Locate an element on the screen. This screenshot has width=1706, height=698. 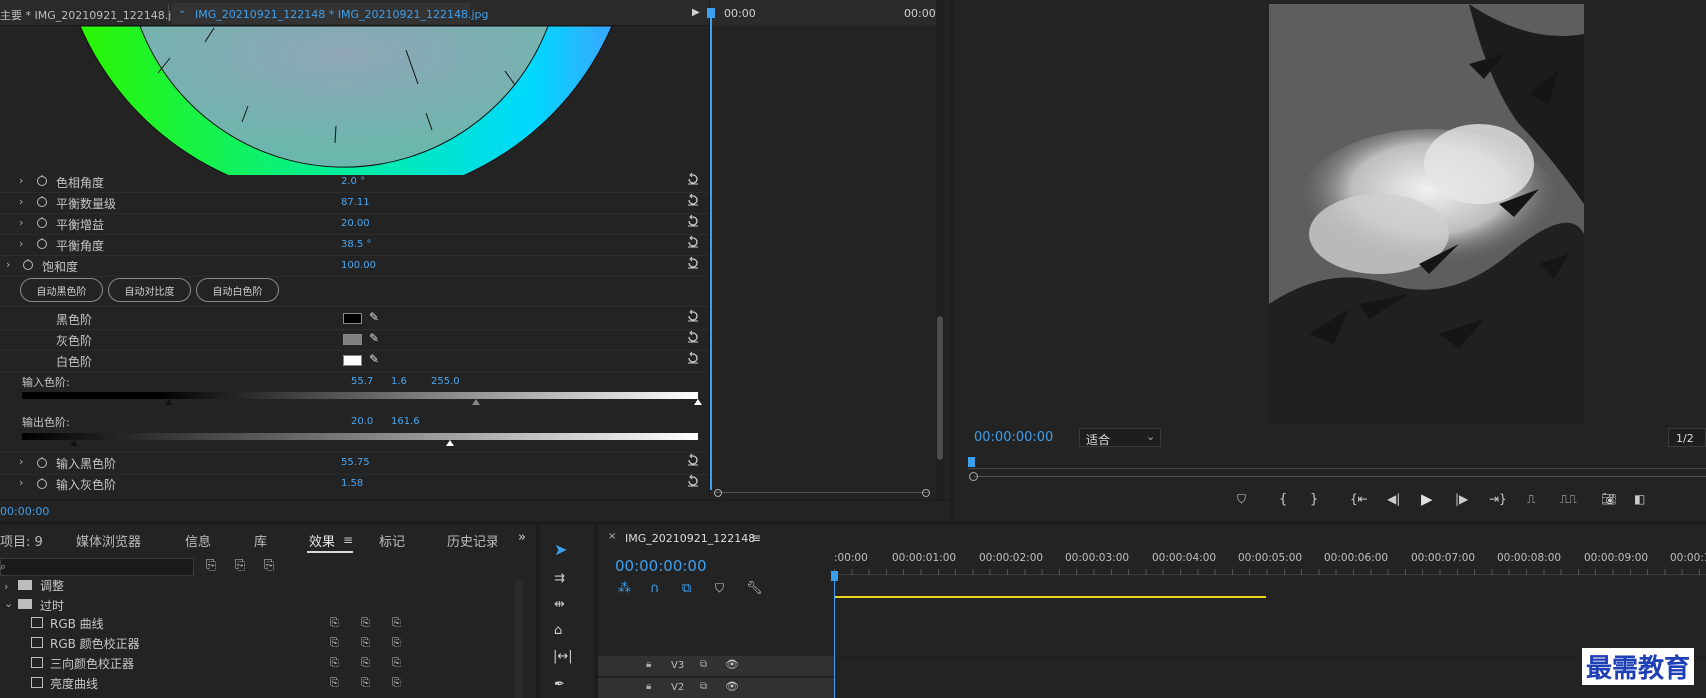
accelerated-effects-icon: ⎘ is located at coordinates (211, 565).